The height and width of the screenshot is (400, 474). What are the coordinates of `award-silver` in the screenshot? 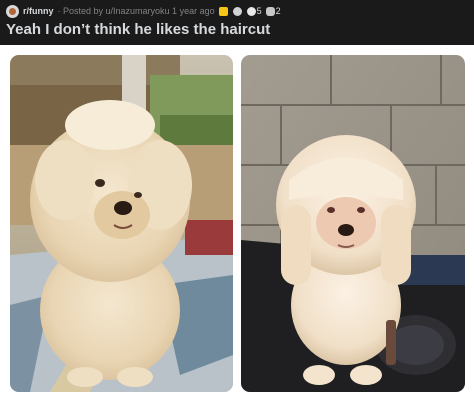 It's located at (237, 11).